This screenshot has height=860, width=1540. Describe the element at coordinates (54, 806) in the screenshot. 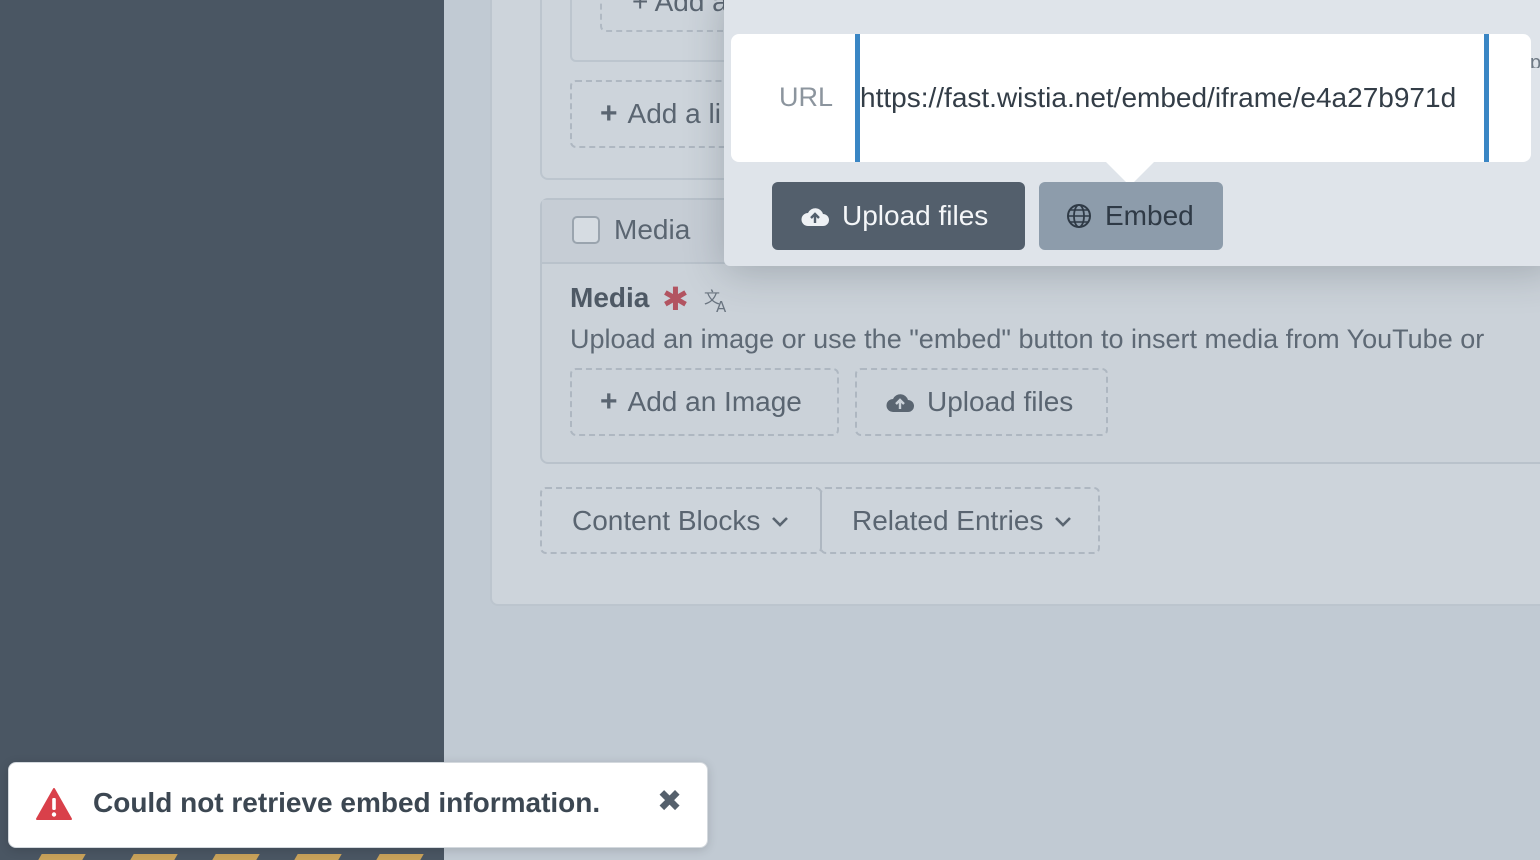

I see `warning-icon` at that location.